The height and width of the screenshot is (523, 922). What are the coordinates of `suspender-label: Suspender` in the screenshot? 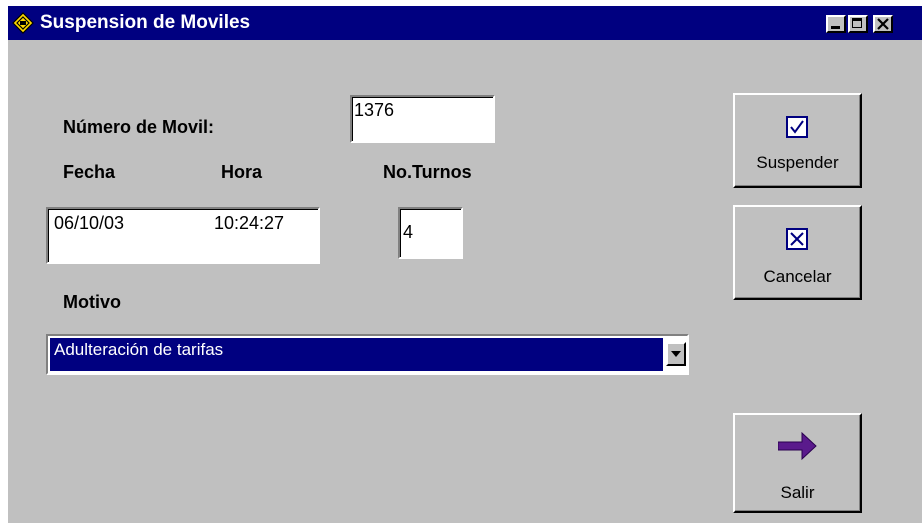 It's located at (797, 162).